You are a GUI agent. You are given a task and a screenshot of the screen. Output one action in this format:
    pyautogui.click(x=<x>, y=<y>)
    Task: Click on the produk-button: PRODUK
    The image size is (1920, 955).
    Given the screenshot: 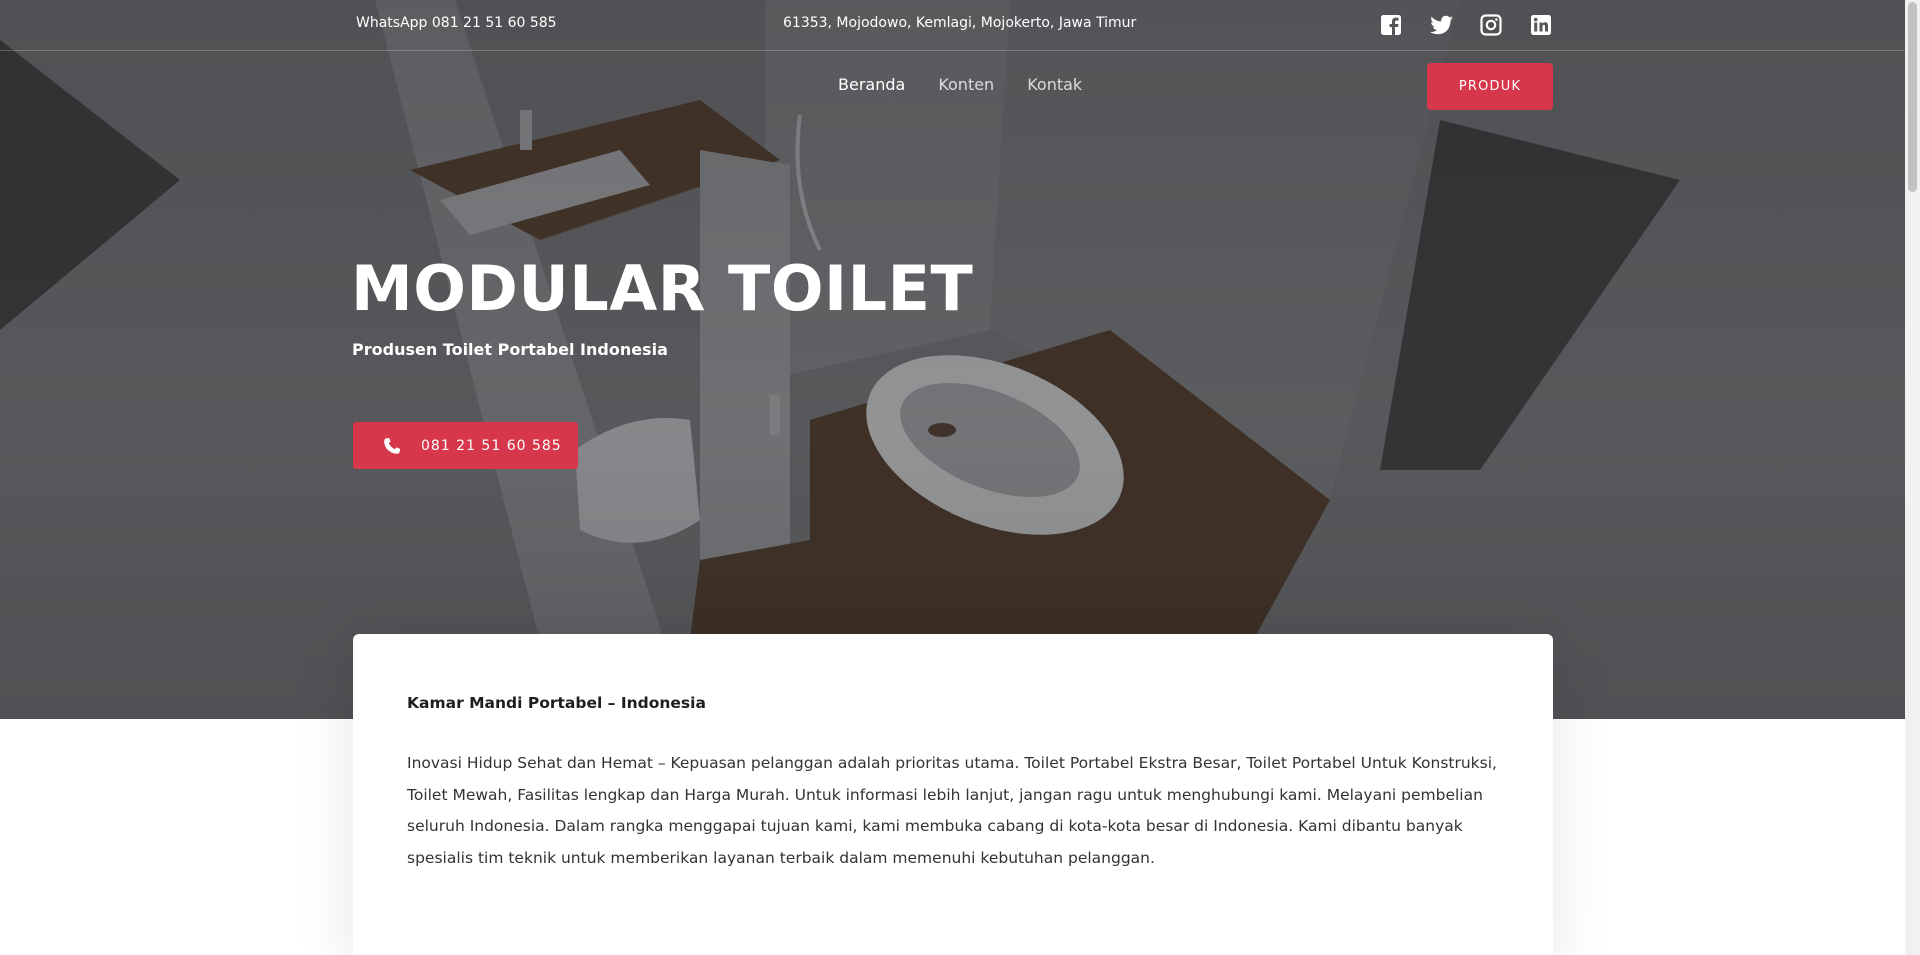 What is the action you would take?
    pyautogui.click(x=1490, y=86)
    